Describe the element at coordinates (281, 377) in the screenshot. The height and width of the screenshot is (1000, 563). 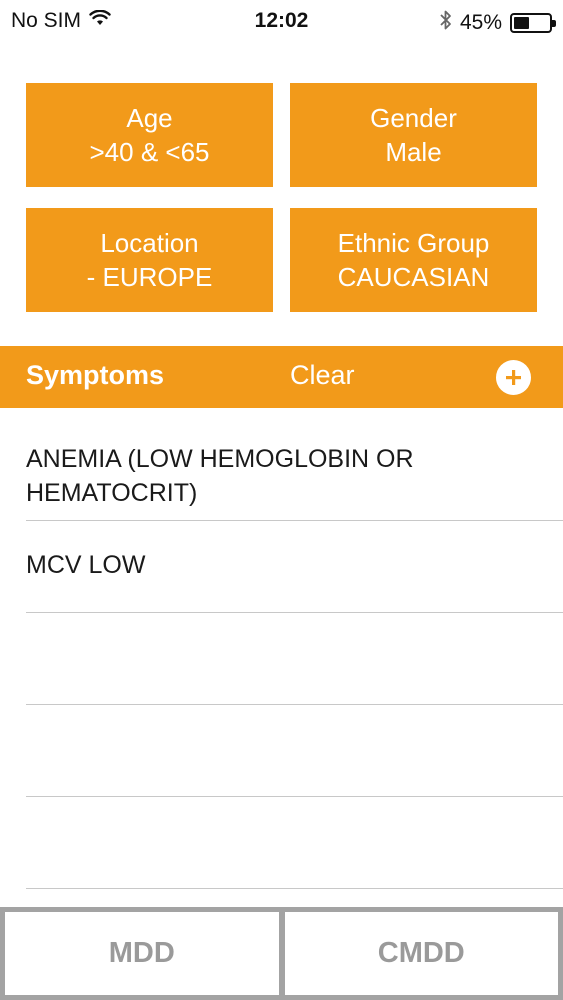
I see `symptoms-header: Symptoms Clear` at that location.